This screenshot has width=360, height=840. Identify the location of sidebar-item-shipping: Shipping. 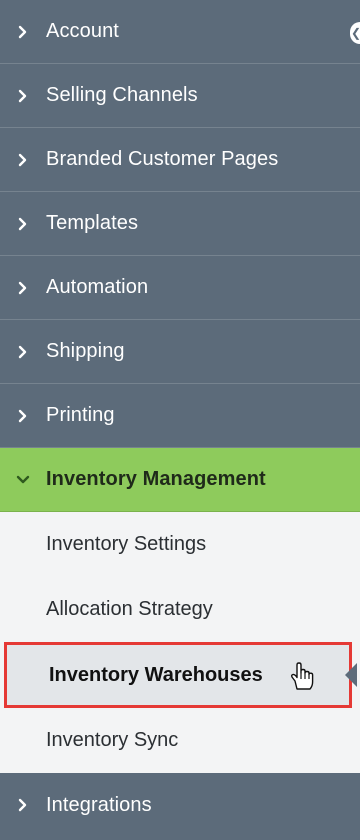
(180, 352).